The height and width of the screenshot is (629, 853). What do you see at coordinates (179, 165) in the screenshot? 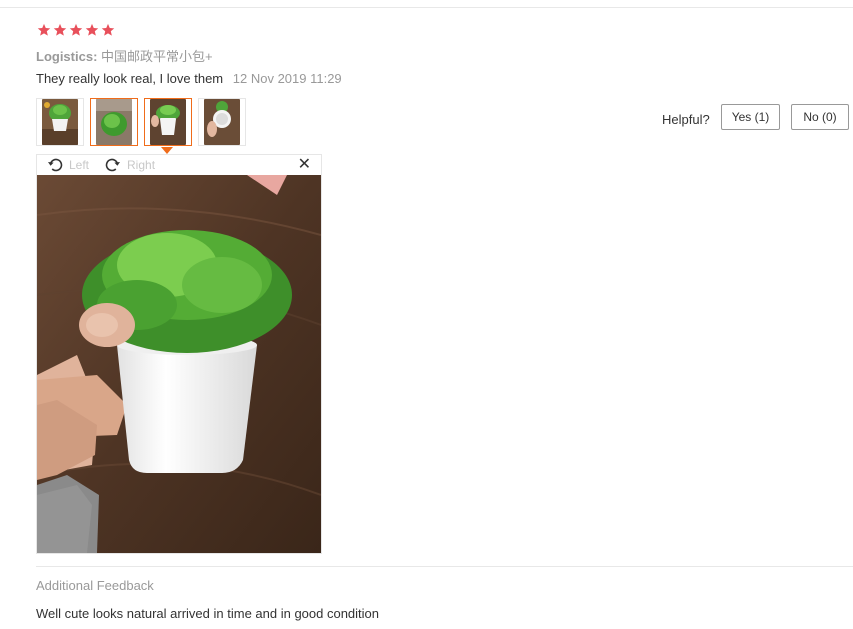
I see `viewer-toolbar: Left Right ✕` at bounding box center [179, 165].